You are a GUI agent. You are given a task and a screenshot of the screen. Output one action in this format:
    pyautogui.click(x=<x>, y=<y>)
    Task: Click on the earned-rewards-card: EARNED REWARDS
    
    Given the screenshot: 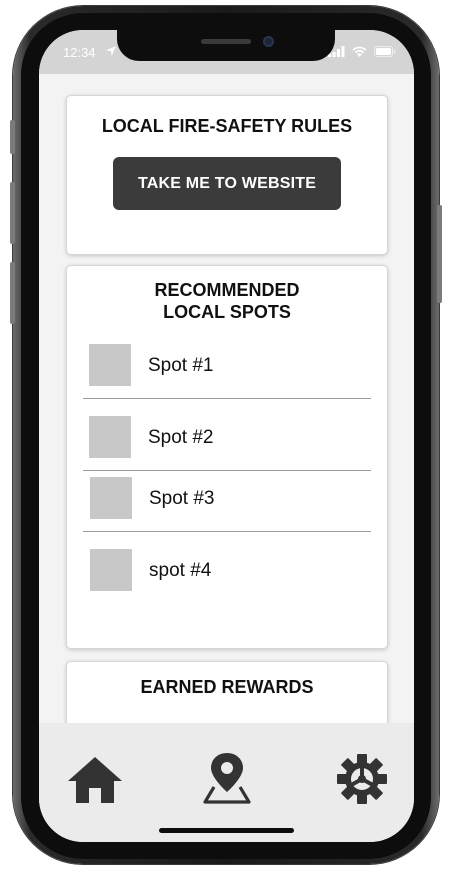 What is the action you would take?
    pyautogui.click(x=227, y=692)
    